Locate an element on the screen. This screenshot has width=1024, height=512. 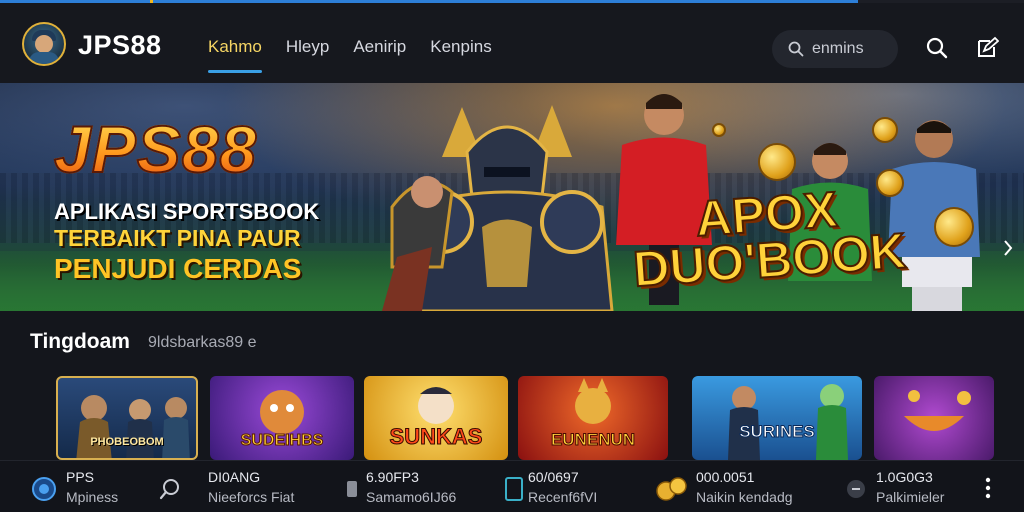
edit-icon is located at coordinates (988, 46).